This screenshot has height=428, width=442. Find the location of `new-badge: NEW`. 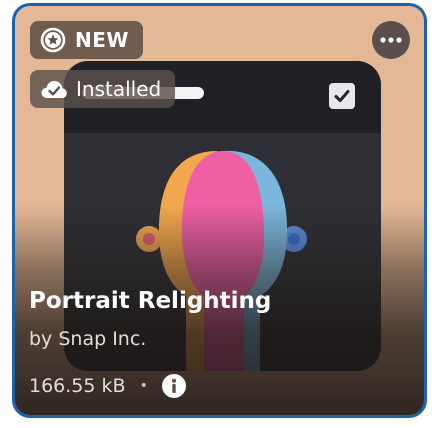

new-badge: NEW is located at coordinates (86, 40).